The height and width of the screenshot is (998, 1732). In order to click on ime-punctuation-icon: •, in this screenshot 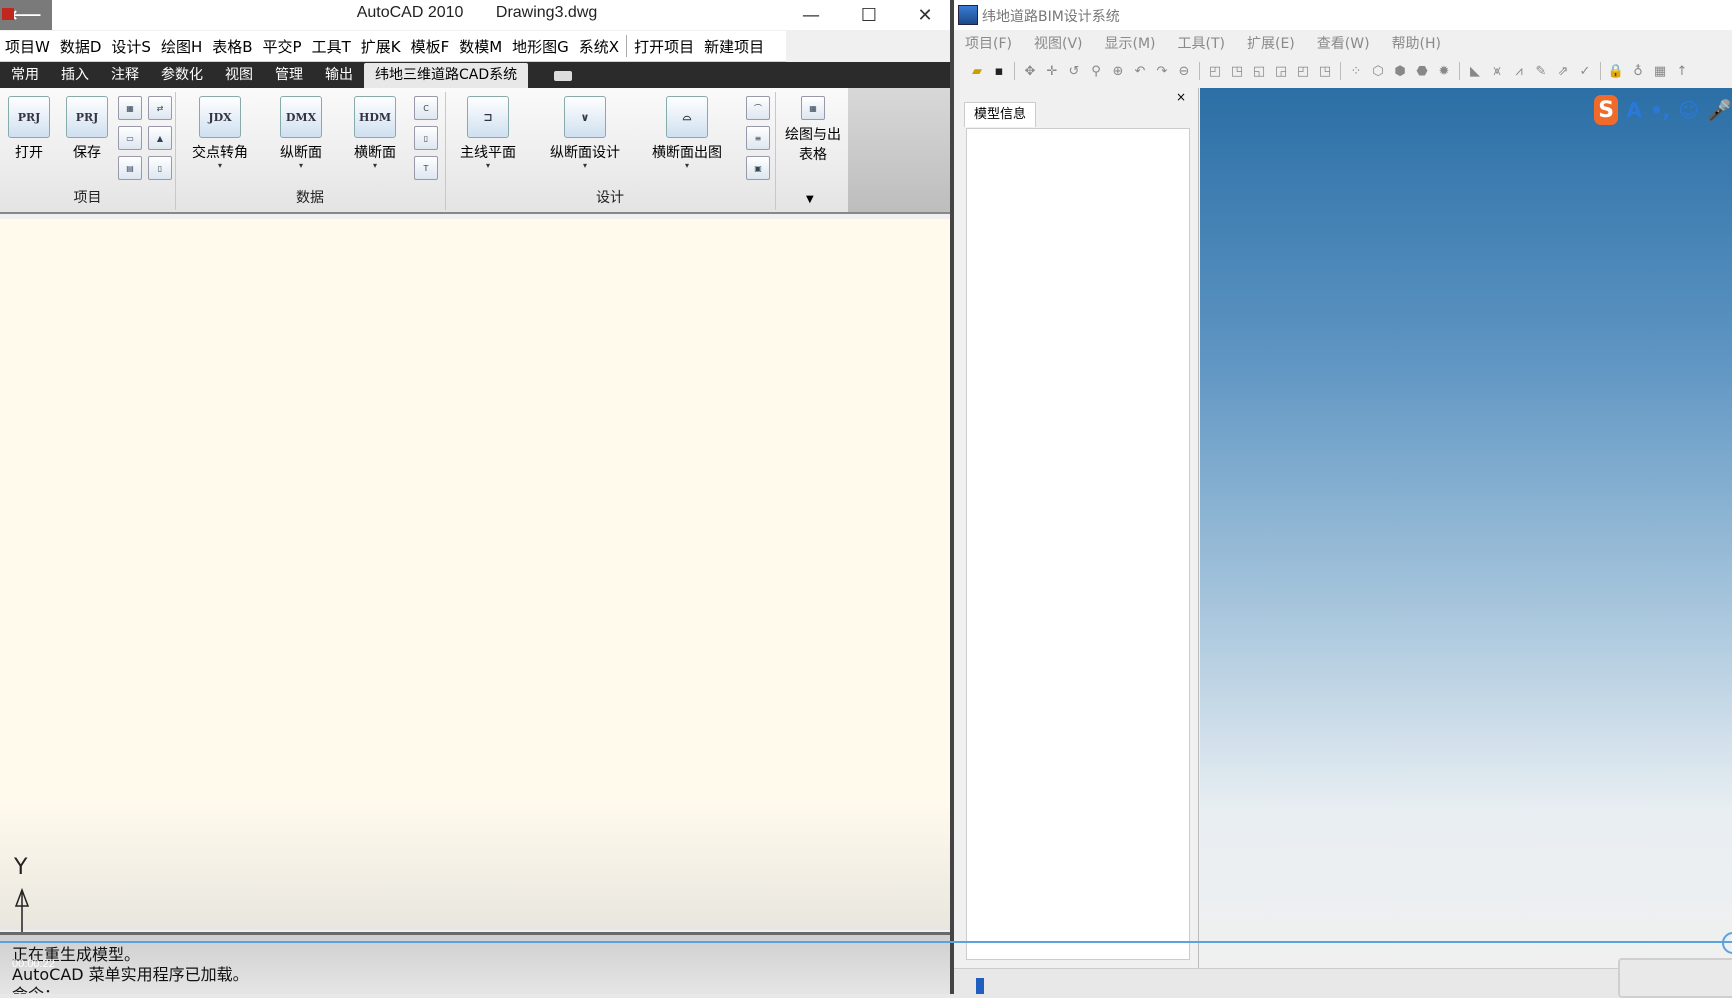, I will do `click(1660, 110)`.